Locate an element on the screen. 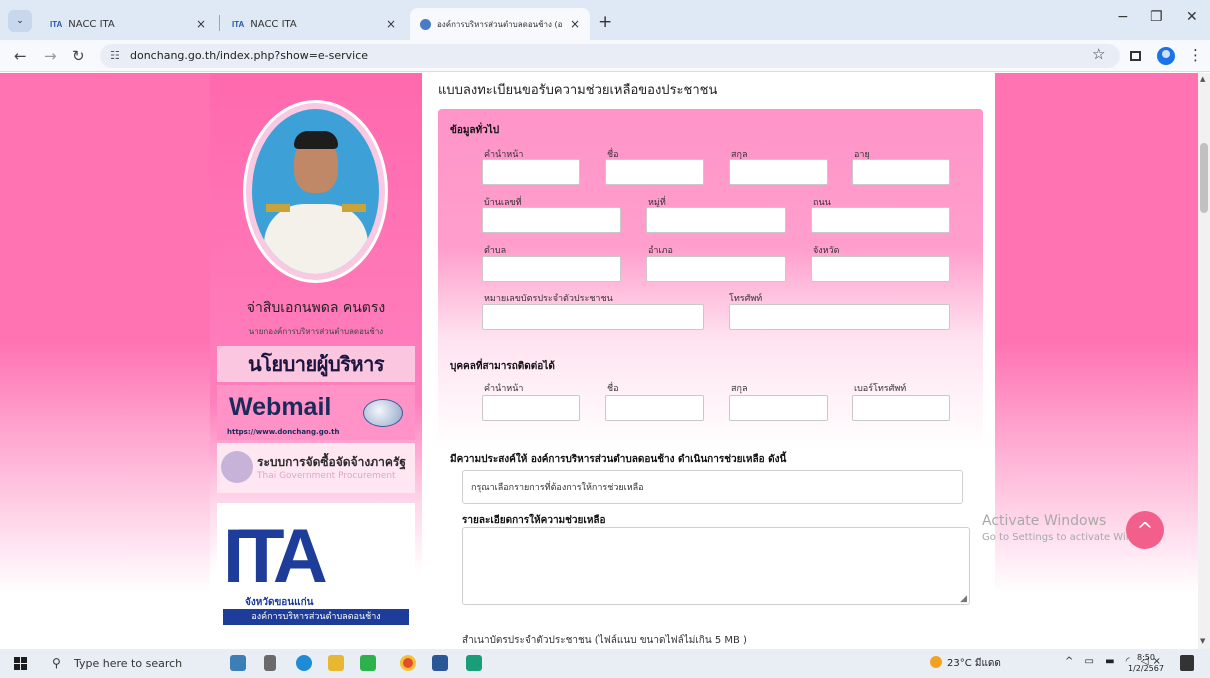 The image size is (1210, 678). new-tab-button: + is located at coordinates (605, 22).